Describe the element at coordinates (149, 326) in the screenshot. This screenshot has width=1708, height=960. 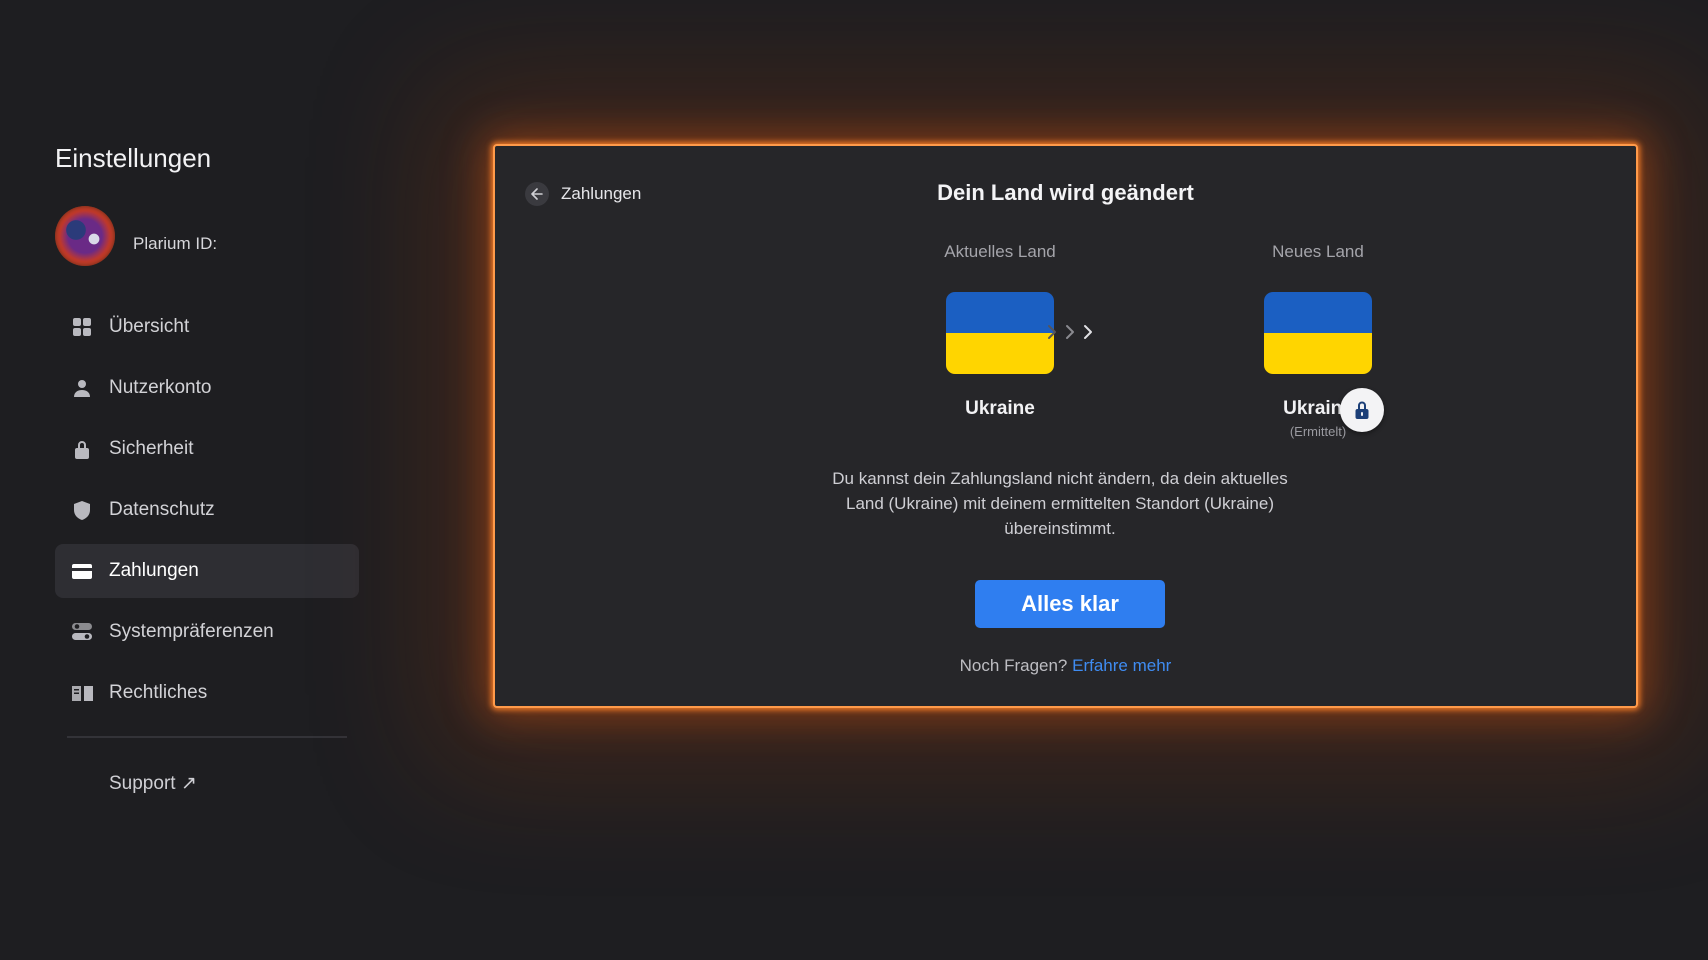
I see `sidebar-item-label: Übersicht` at that location.